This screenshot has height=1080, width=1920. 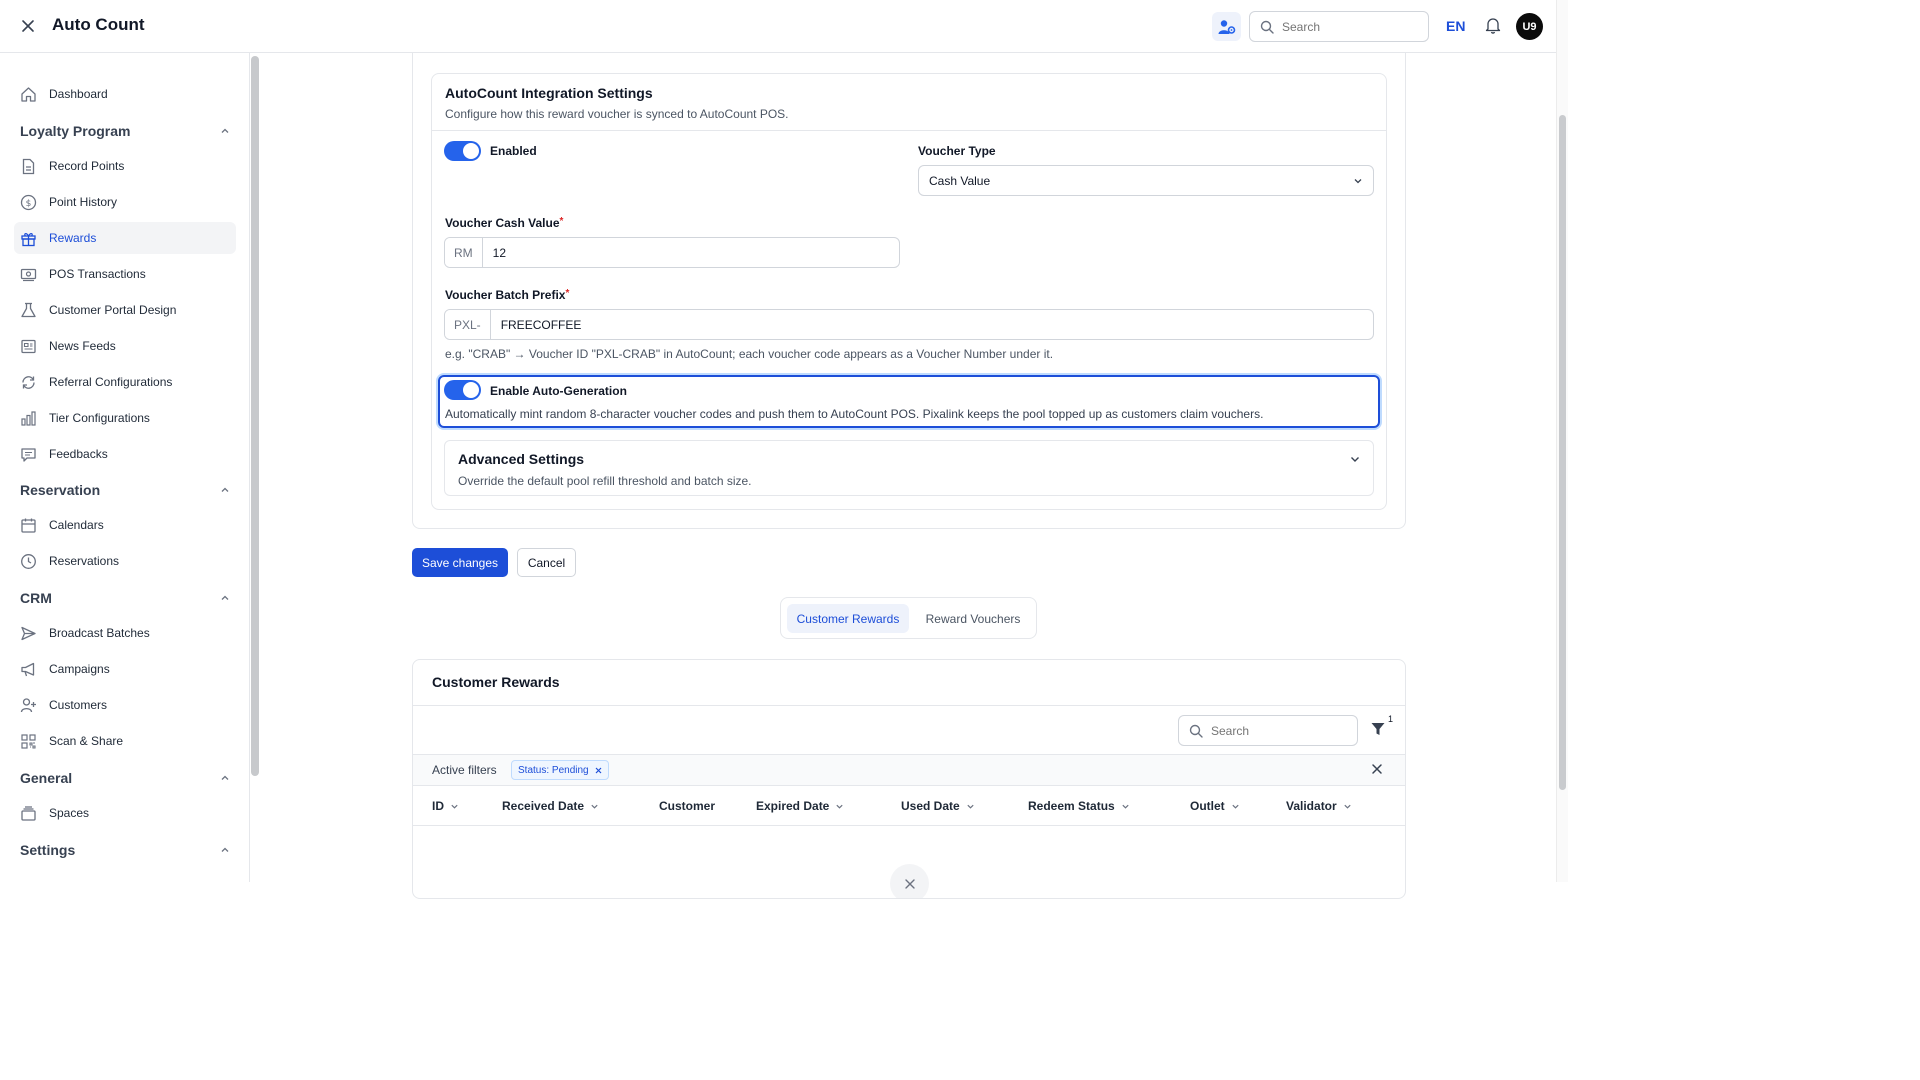 I want to click on qr-code-icon, so click(x=28, y=741).